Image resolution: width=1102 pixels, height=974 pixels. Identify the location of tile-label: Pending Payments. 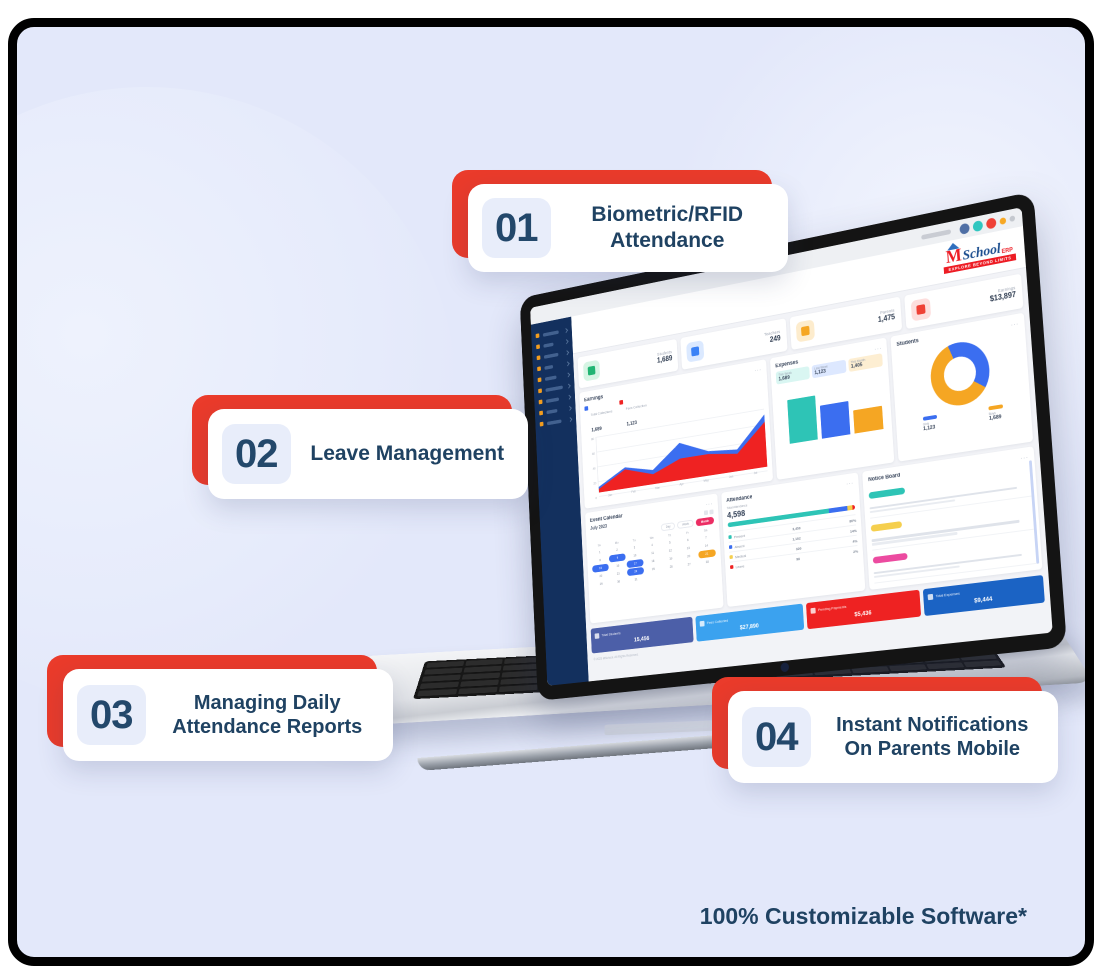
(832, 608).